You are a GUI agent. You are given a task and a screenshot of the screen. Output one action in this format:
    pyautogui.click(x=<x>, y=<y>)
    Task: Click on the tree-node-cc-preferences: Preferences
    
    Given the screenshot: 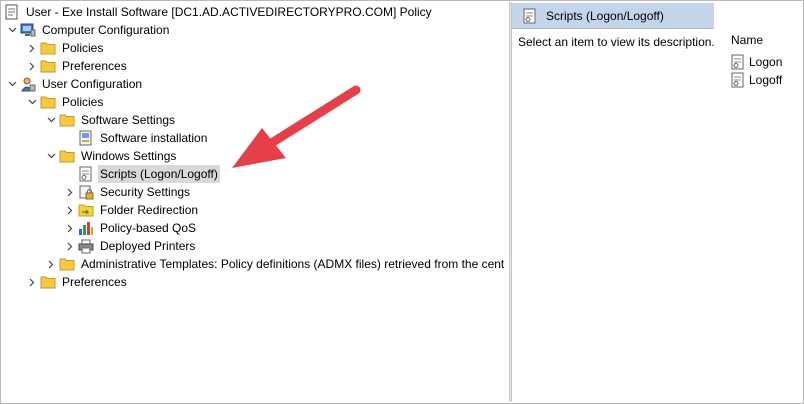 What is the action you would take?
    pyautogui.click(x=76, y=66)
    